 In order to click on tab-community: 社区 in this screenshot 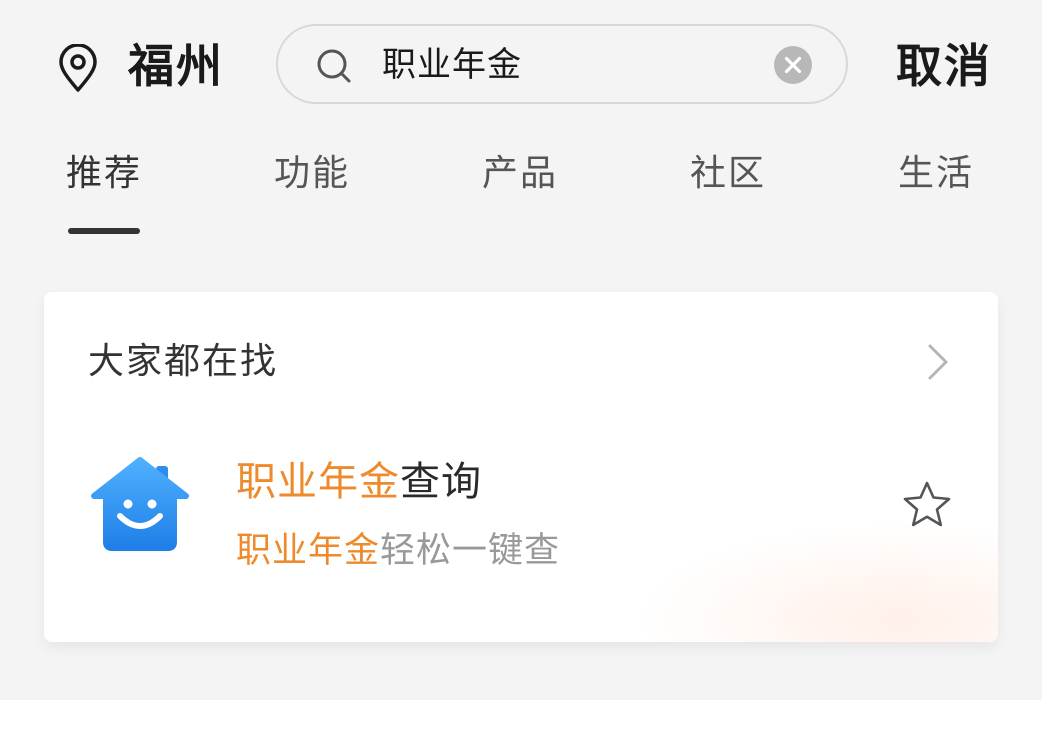, I will do `click(728, 174)`.